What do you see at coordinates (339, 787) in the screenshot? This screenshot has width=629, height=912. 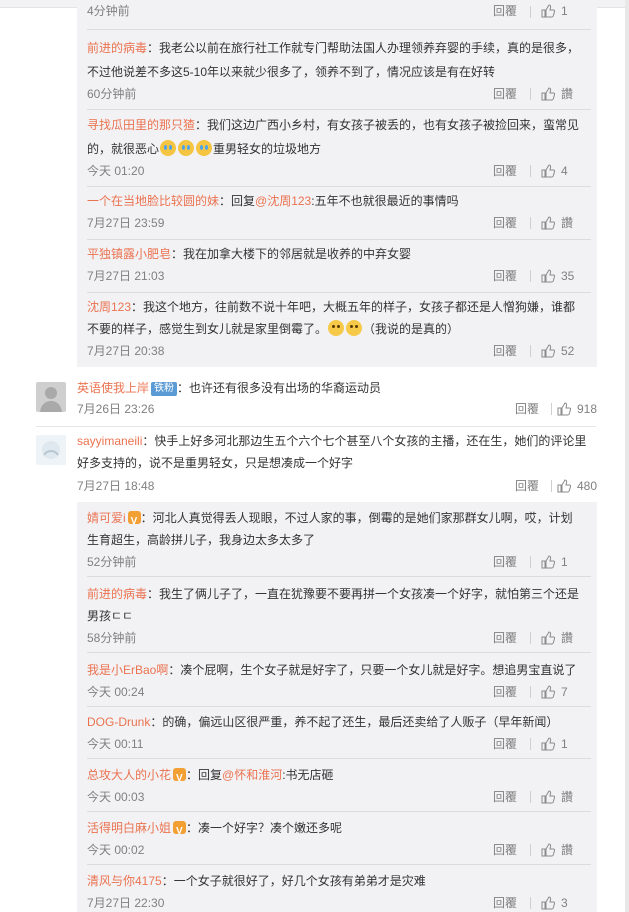 I see `sub-reply: 总攻大人的小花 ：回复@怀和淮河:书无店砸 今天 00:03 回覆 讚` at bounding box center [339, 787].